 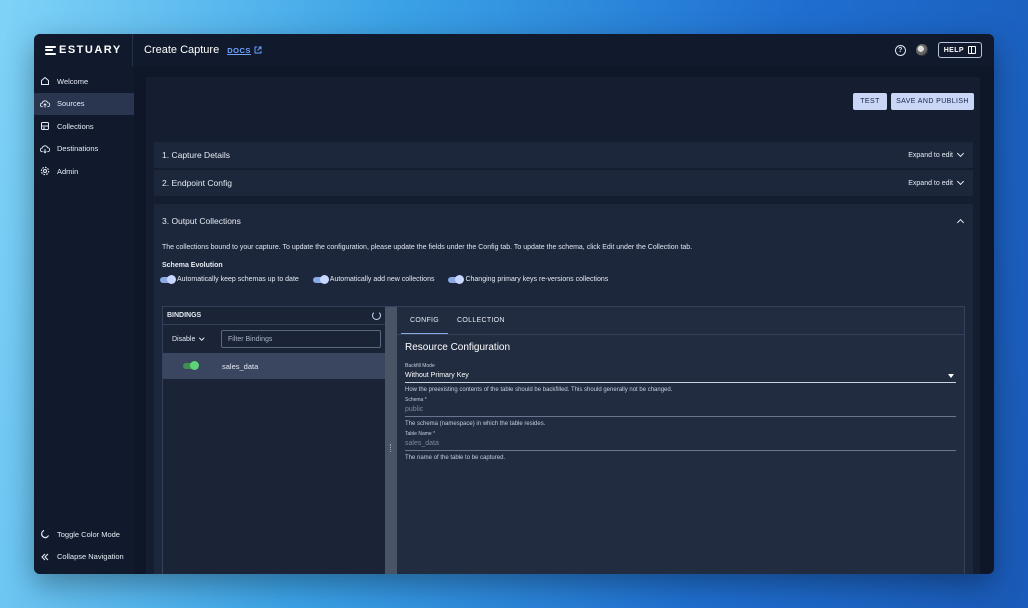 I want to click on tab-config: CONFIG, so click(x=425, y=320).